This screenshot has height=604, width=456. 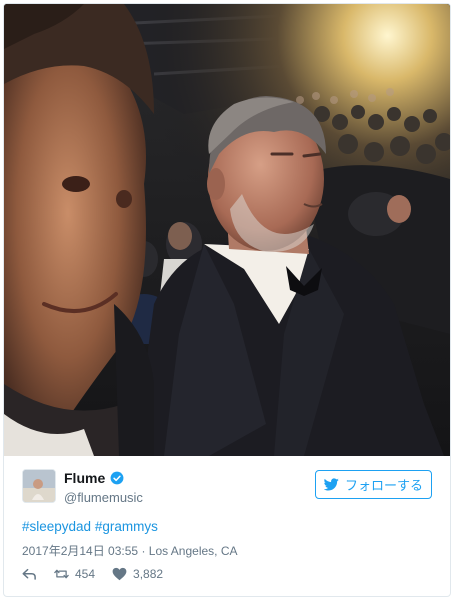 I want to click on author-avatar, so click(x=39, y=486).